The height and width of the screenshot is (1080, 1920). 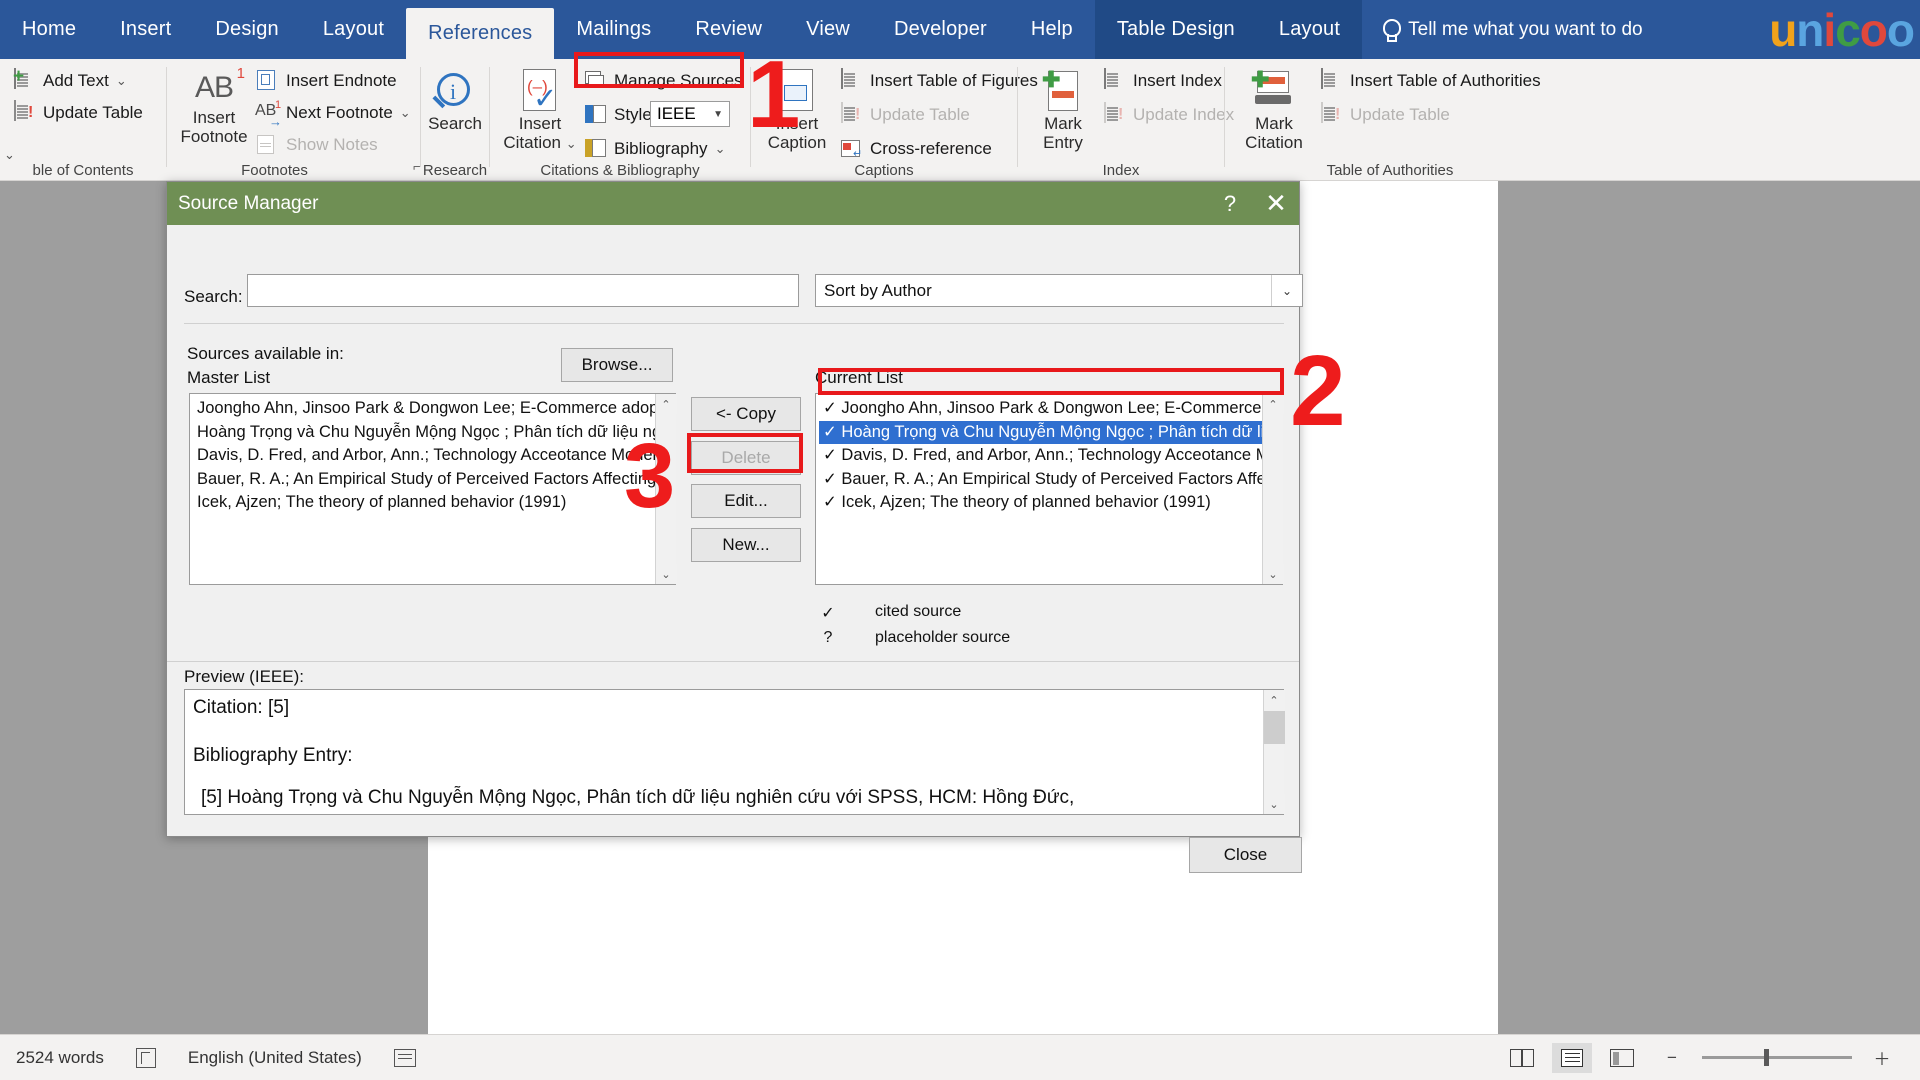 What do you see at coordinates (353, 29) in the screenshot?
I see `tab-layout: Layout` at bounding box center [353, 29].